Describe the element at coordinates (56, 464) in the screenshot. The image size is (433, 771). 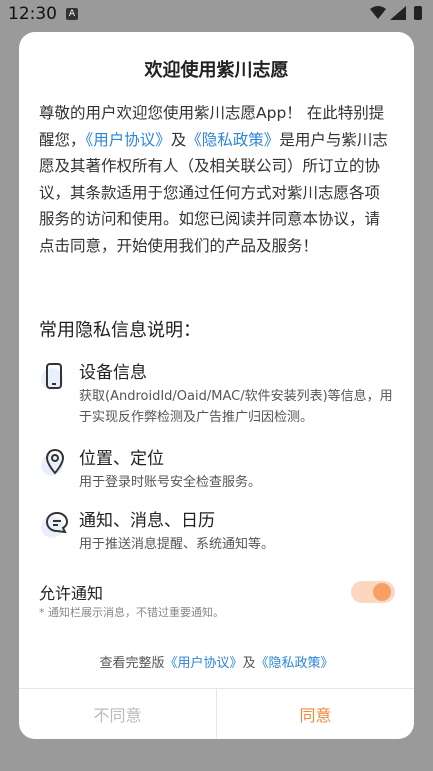
I see `location-pin-icon` at that location.